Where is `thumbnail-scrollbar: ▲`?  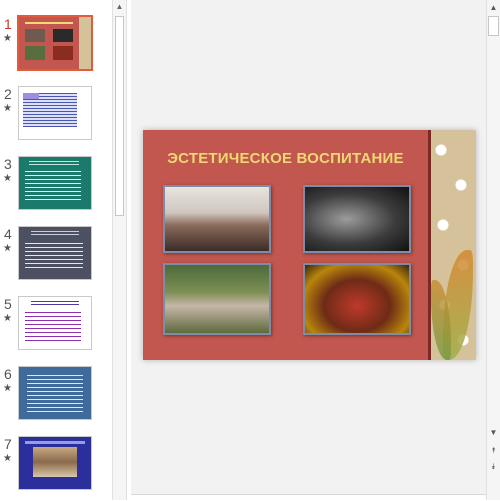
thumbnail-scrollbar: ▲ is located at coordinates (119, 250).